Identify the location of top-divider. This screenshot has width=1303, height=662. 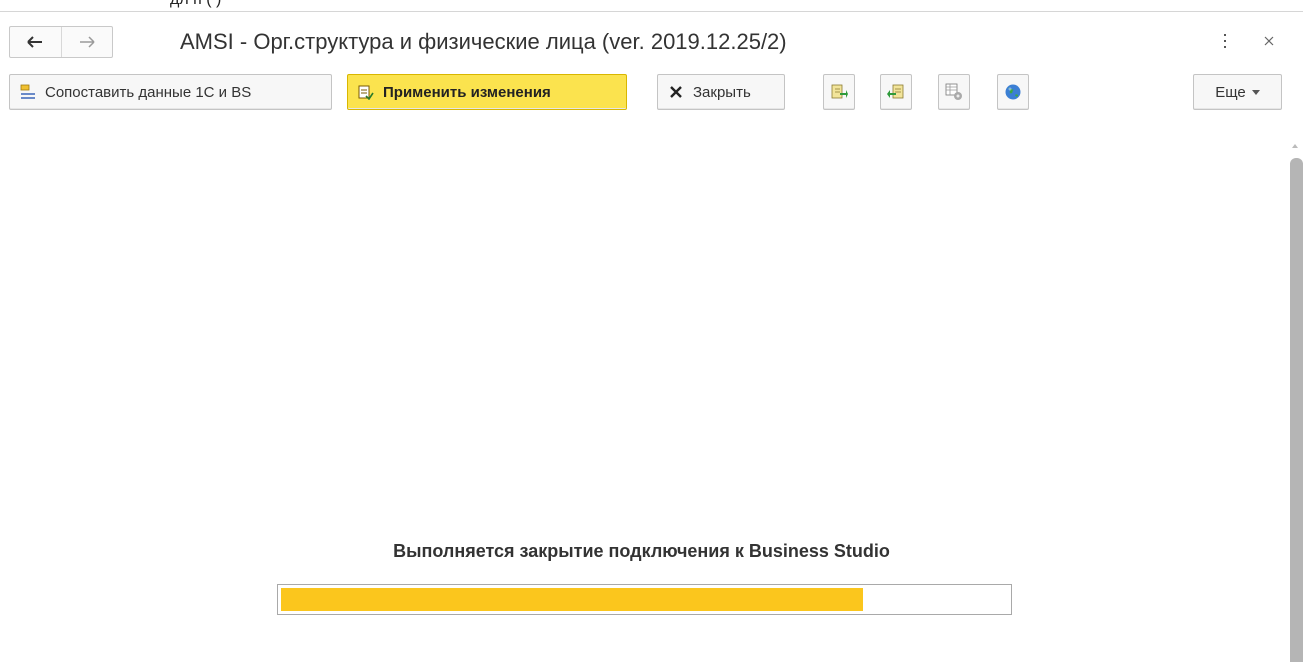
(651, 11).